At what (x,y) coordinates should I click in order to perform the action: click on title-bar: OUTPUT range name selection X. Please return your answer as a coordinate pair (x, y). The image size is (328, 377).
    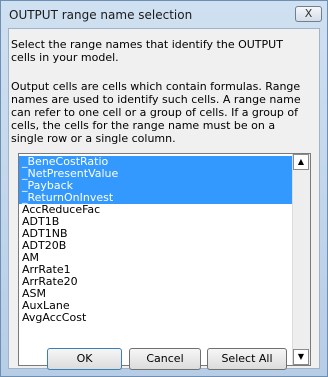
    Looking at the image, I should click on (164, 14).